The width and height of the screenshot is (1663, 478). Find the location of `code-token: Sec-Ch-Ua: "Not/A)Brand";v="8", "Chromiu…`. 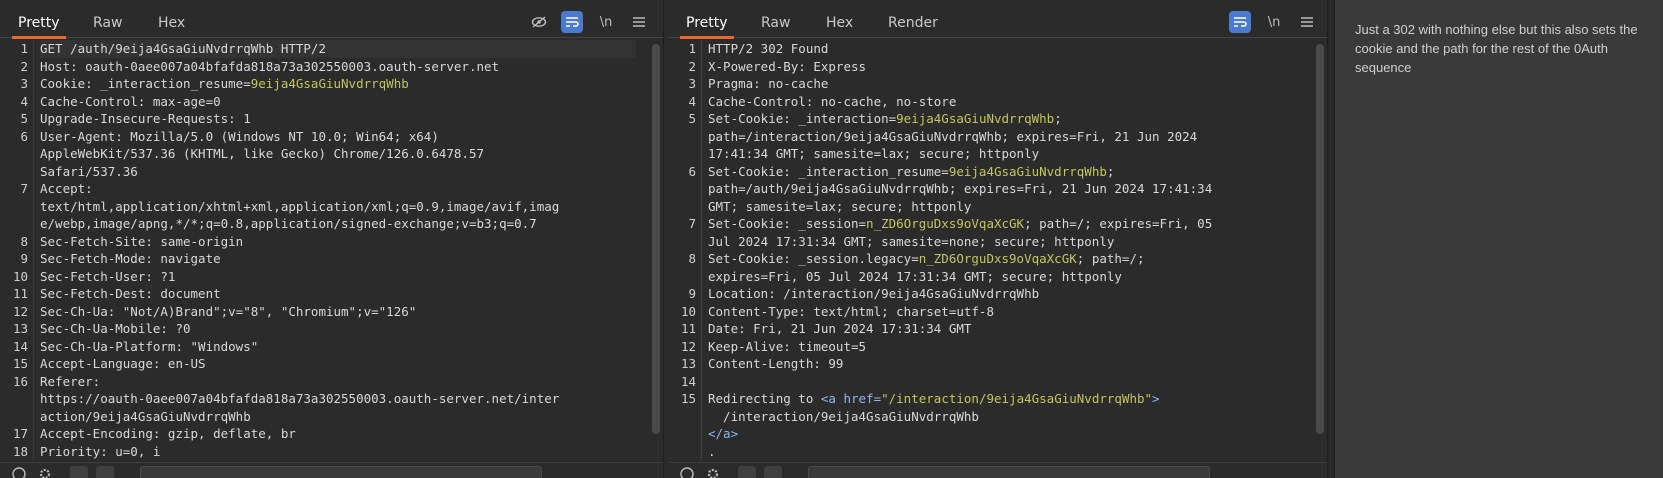

code-token: Sec-Ch-Ua: "Not/A)Brand";v="8", "Chromiu… is located at coordinates (228, 311).